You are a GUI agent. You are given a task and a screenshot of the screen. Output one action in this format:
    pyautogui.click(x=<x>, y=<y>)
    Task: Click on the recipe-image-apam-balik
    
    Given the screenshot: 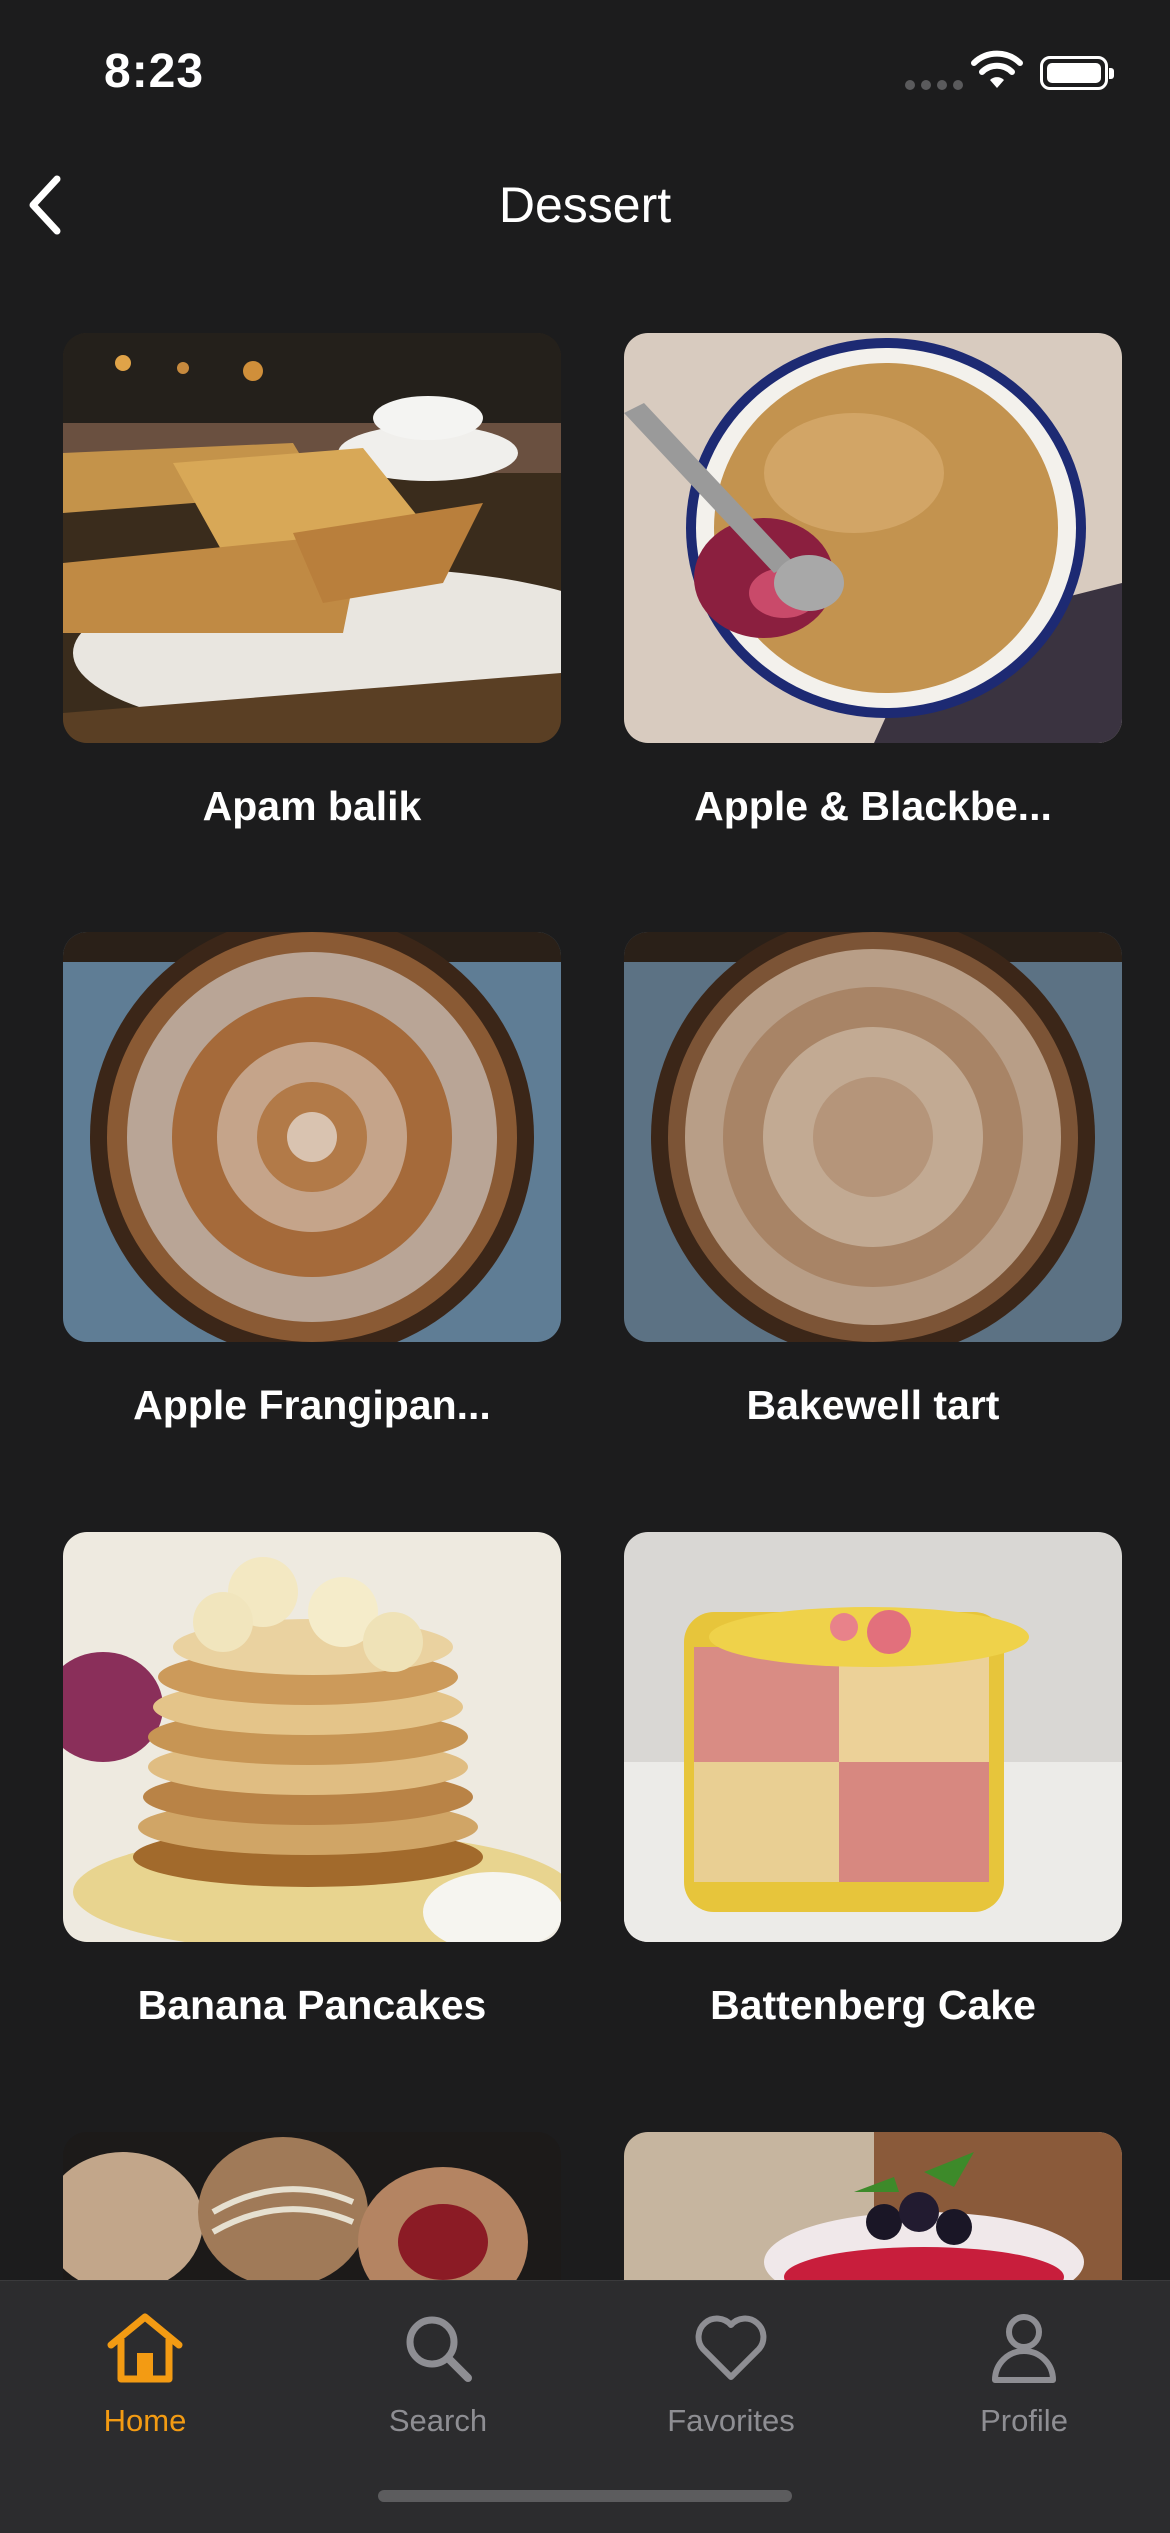 What is the action you would take?
    pyautogui.click(x=312, y=538)
    